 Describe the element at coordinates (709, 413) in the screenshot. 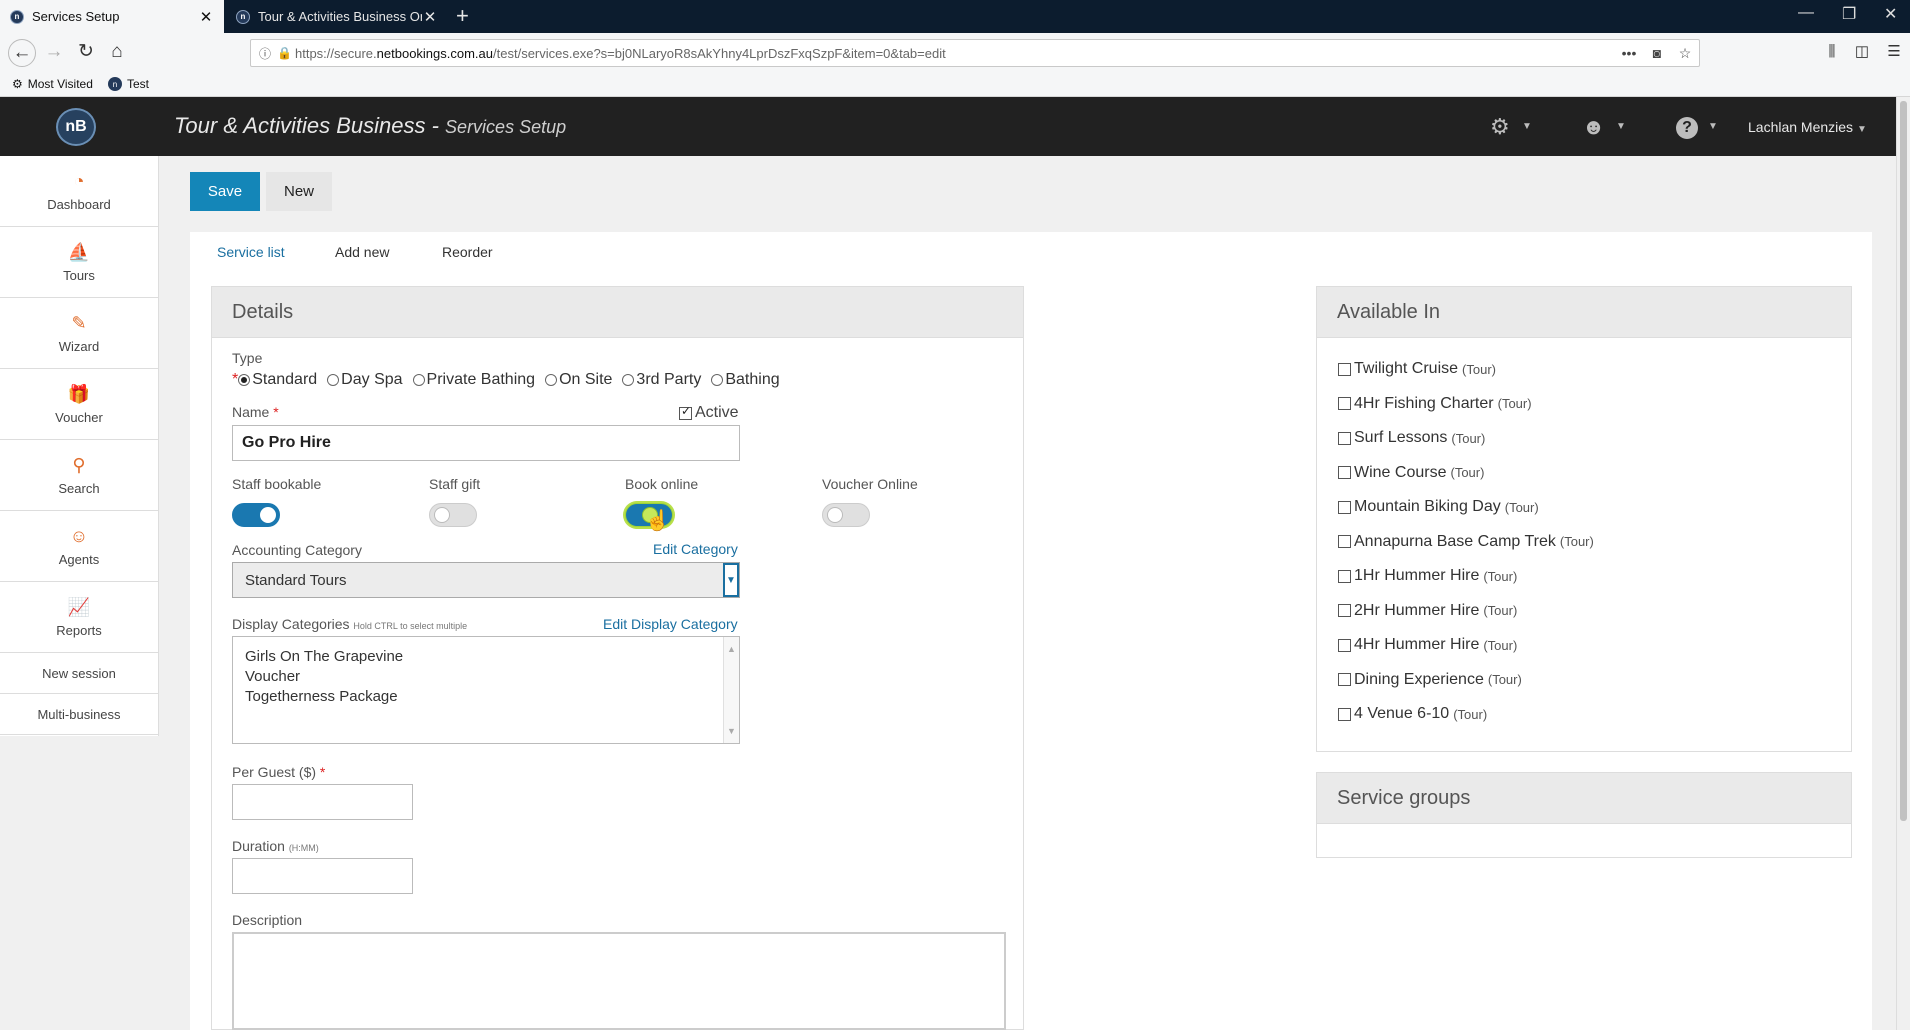

I see `active-checkbox: Active` at that location.